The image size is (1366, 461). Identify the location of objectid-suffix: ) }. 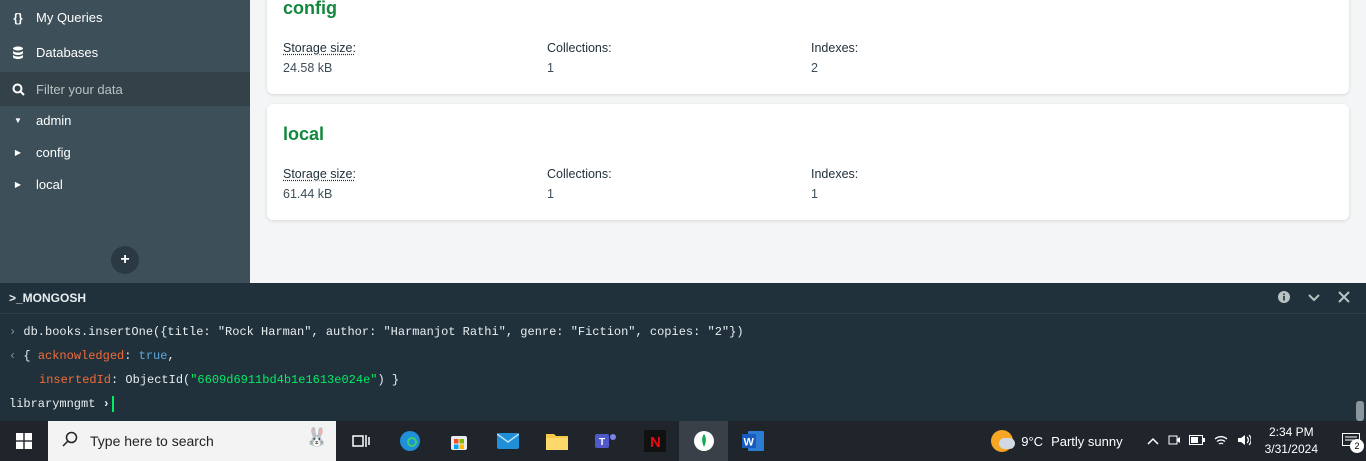
(388, 380).